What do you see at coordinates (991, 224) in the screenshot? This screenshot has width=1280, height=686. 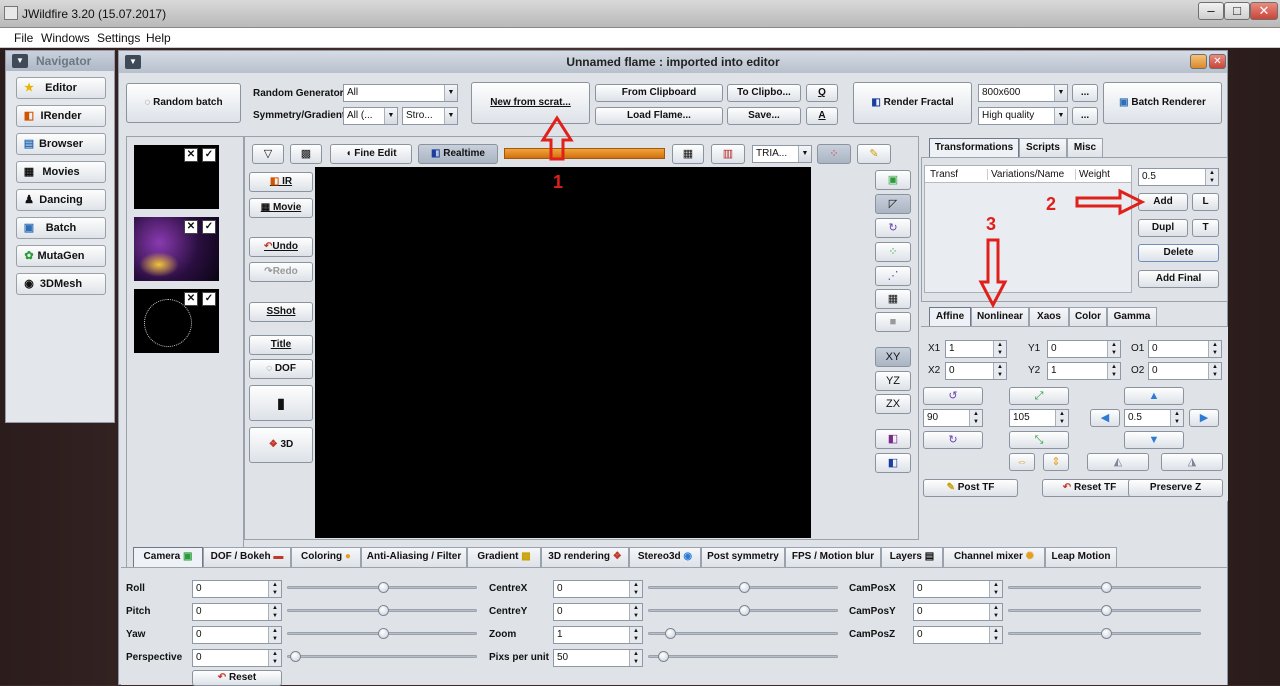 I see `annotation-number-3: 3` at bounding box center [991, 224].